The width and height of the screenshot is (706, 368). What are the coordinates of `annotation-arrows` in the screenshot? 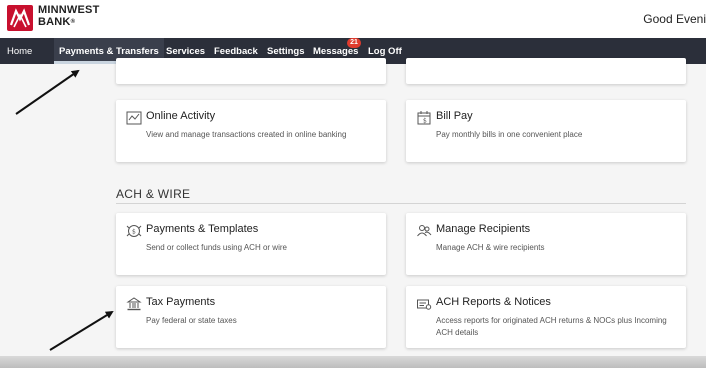 It's located at (64, 210).